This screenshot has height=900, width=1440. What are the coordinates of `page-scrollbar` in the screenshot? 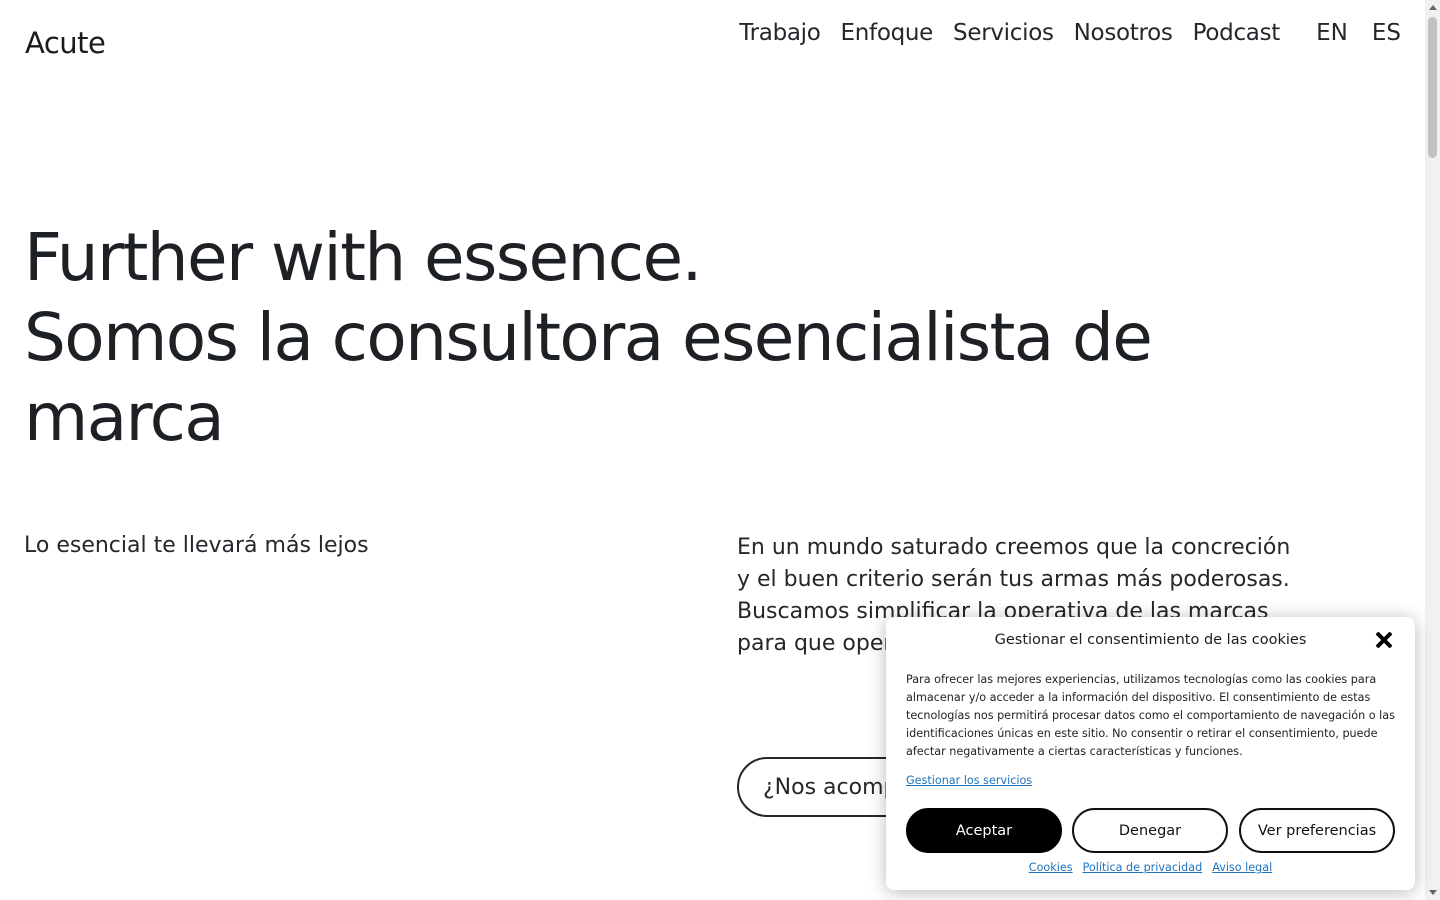 It's located at (1432, 450).